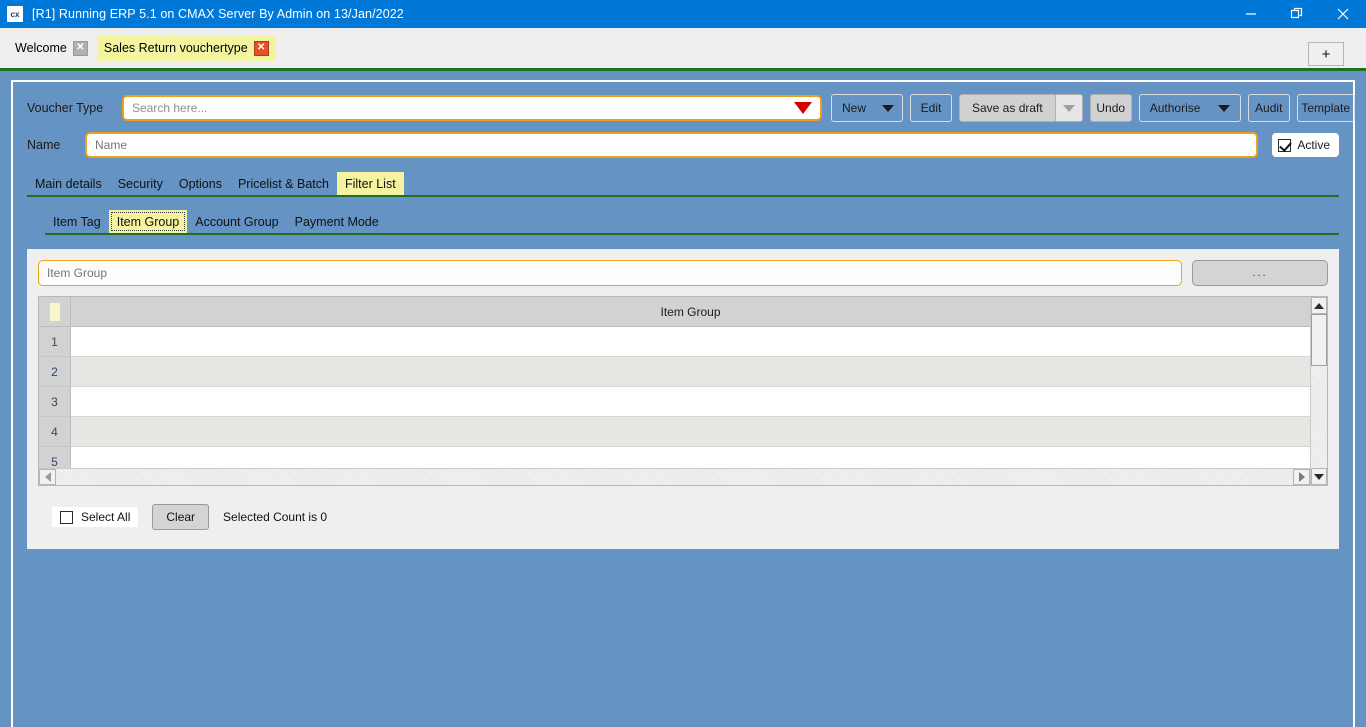 Image resolution: width=1366 pixels, height=727 pixels. Describe the element at coordinates (683, 517) in the screenshot. I see `item-group-footer: Select All Clear Selected Count is 0` at that location.